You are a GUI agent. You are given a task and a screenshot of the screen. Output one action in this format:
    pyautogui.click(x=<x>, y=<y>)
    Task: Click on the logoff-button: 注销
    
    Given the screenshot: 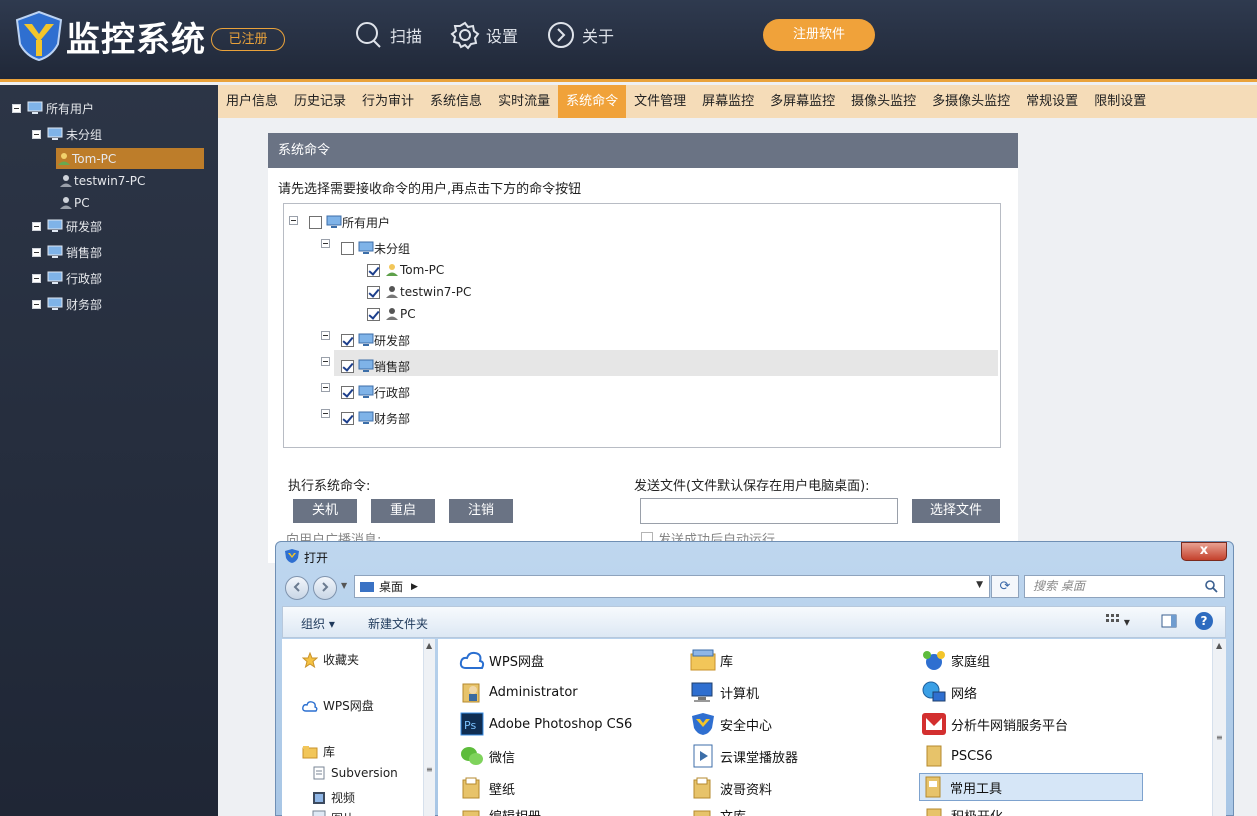 What is the action you would take?
    pyautogui.click(x=481, y=511)
    